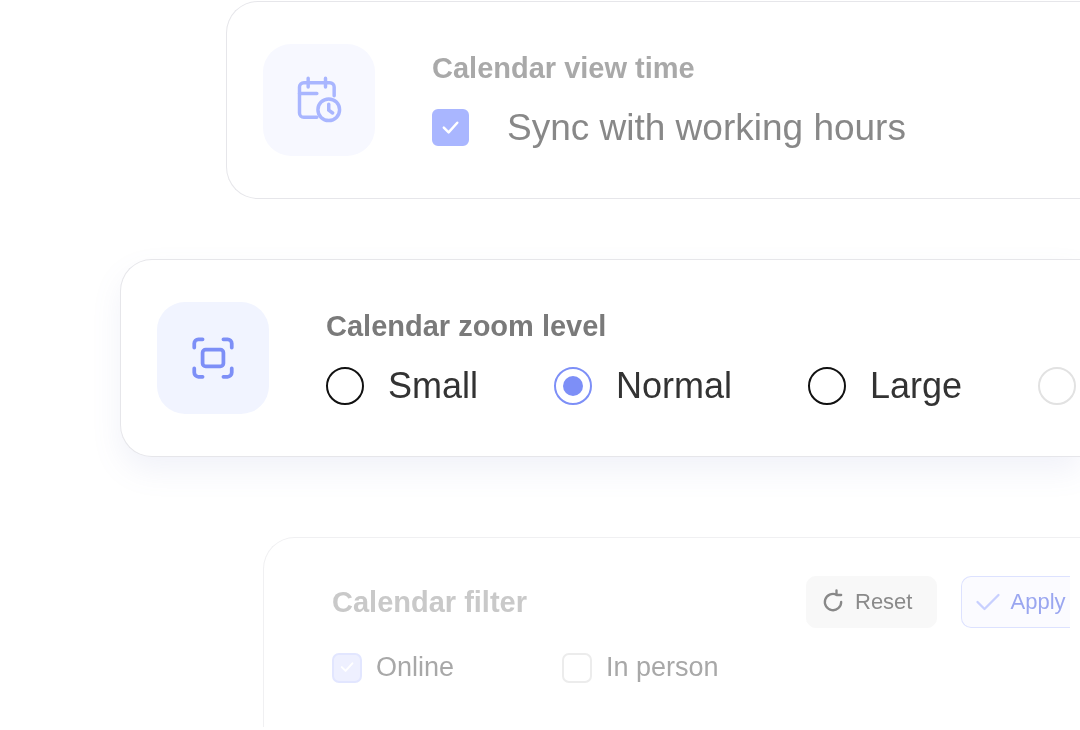  What do you see at coordinates (1015, 602) in the screenshot?
I see `apply-button: Apply` at bounding box center [1015, 602].